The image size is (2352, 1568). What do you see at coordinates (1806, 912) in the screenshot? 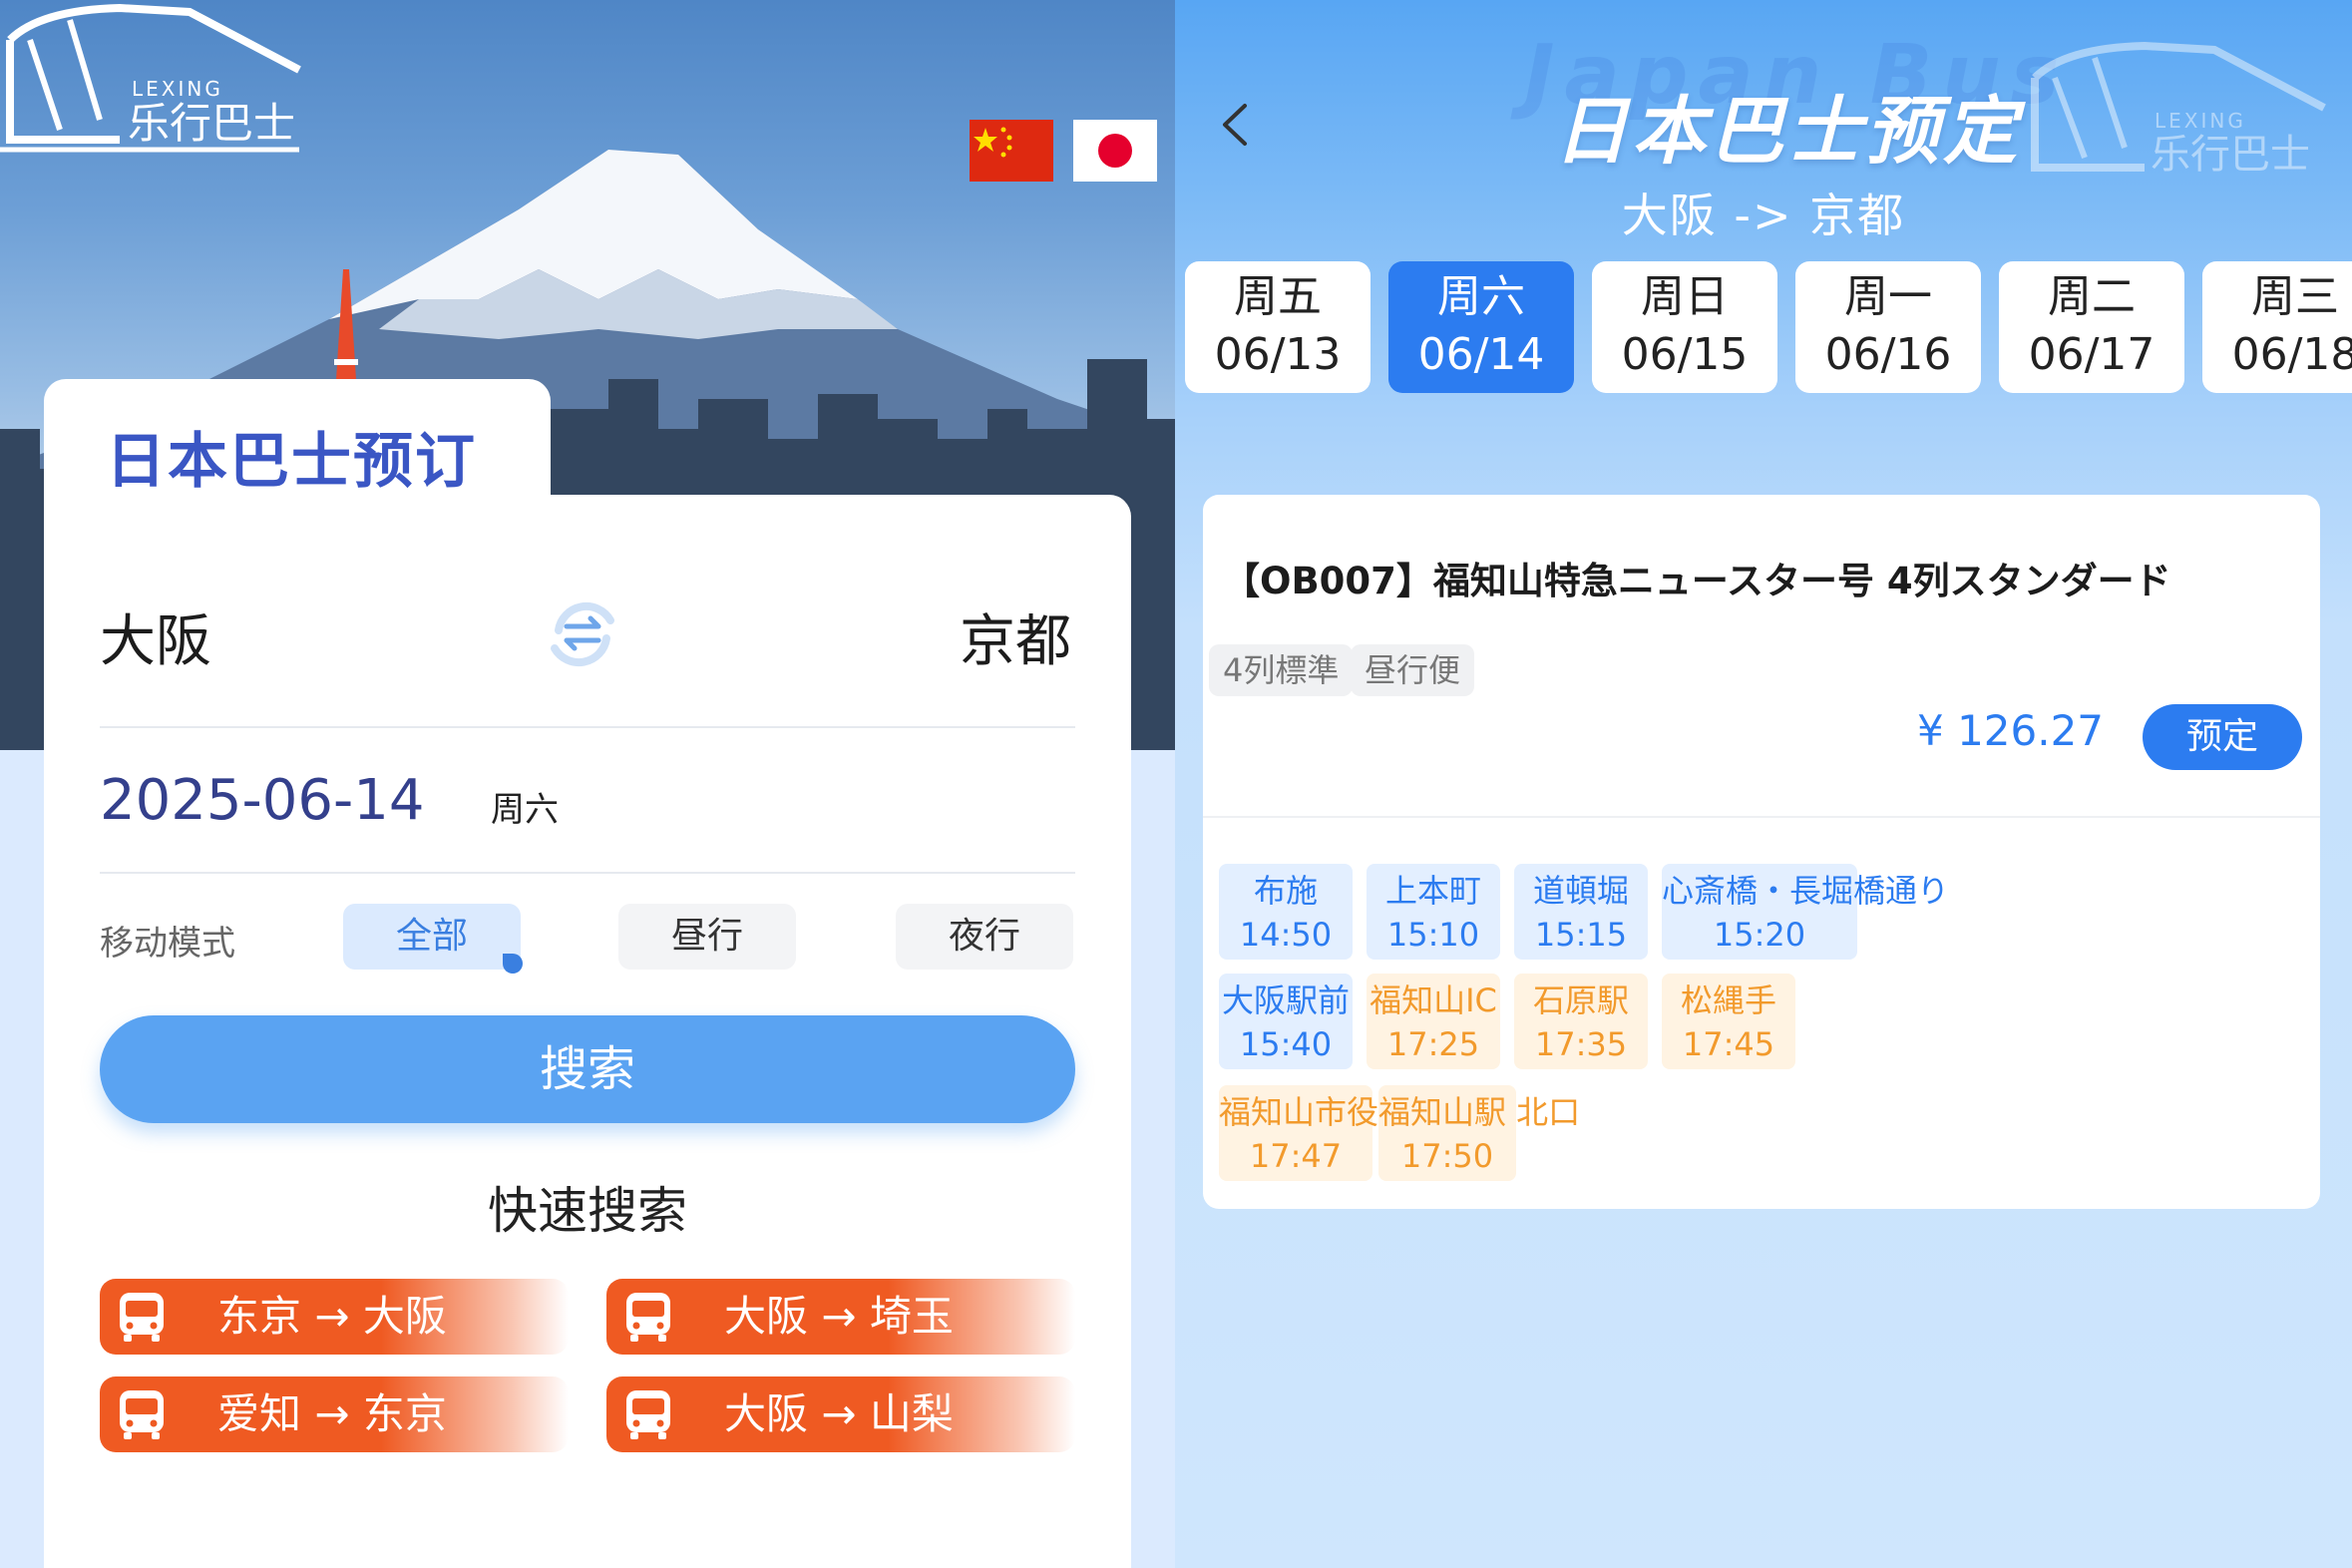
I see `stop-chip: 心斎橋・長堀橋通り 15:20` at bounding box center [1806, 912].